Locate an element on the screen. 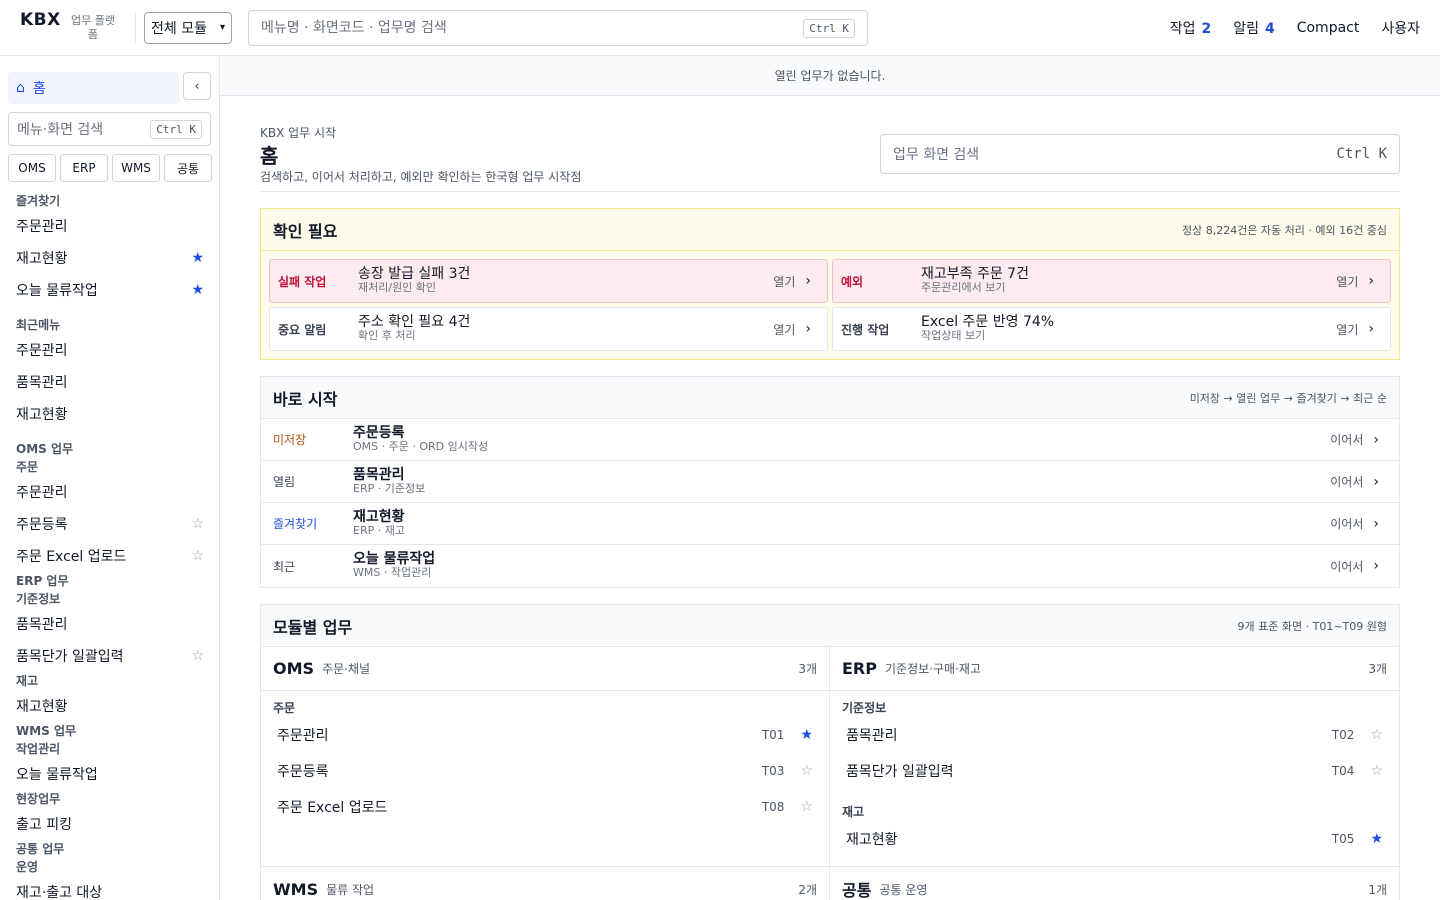 The height and width of the screenshot is (900, 1440). quick-start-row: 즐겨찾기 재고현황 ERP · 재고 이어서 › is located at coordinates (830, 524).